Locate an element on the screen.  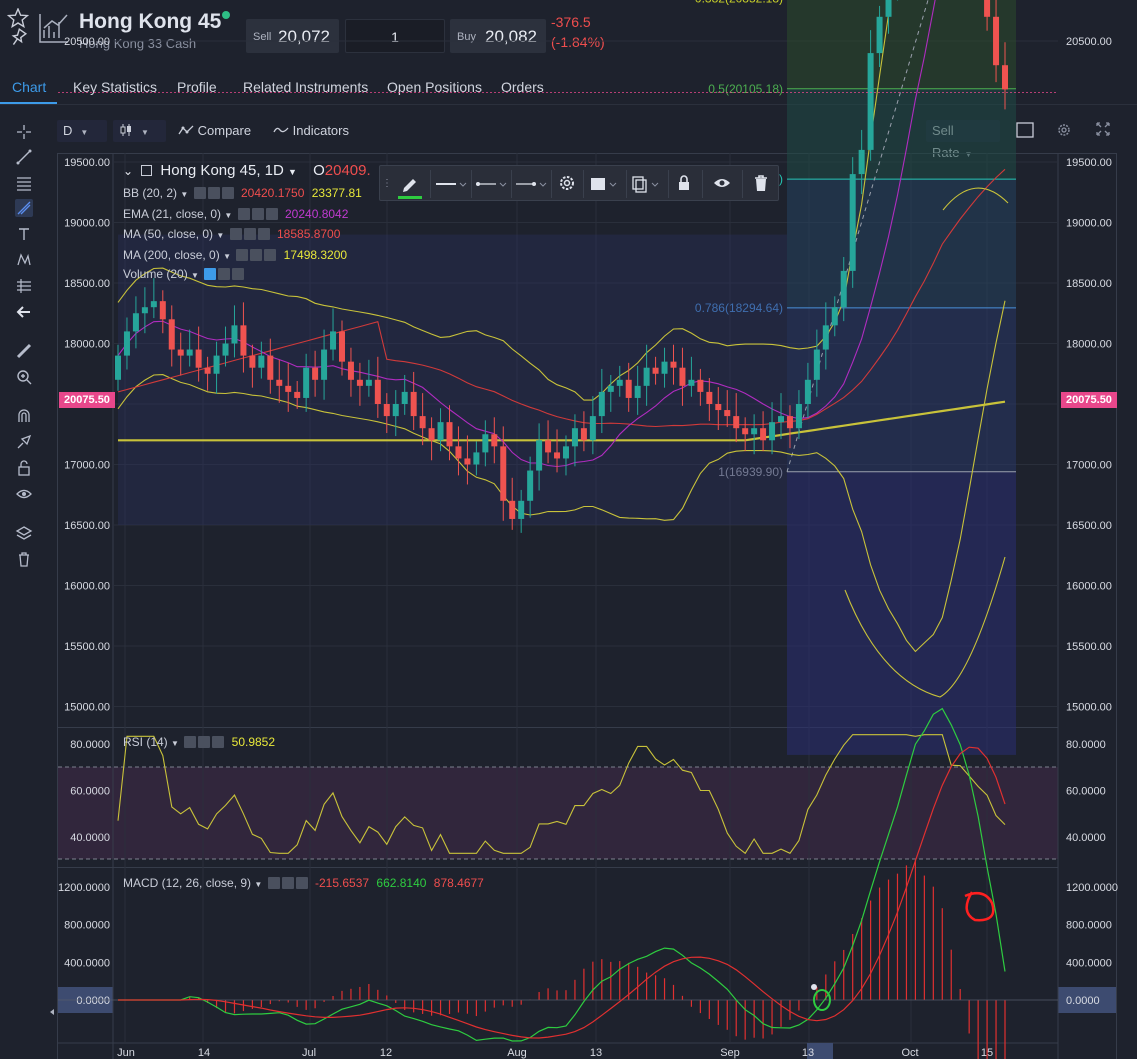
ma200-legend: MA (200, close, 0) ▼ 17498.3200 is located at coordinates (235, 255).